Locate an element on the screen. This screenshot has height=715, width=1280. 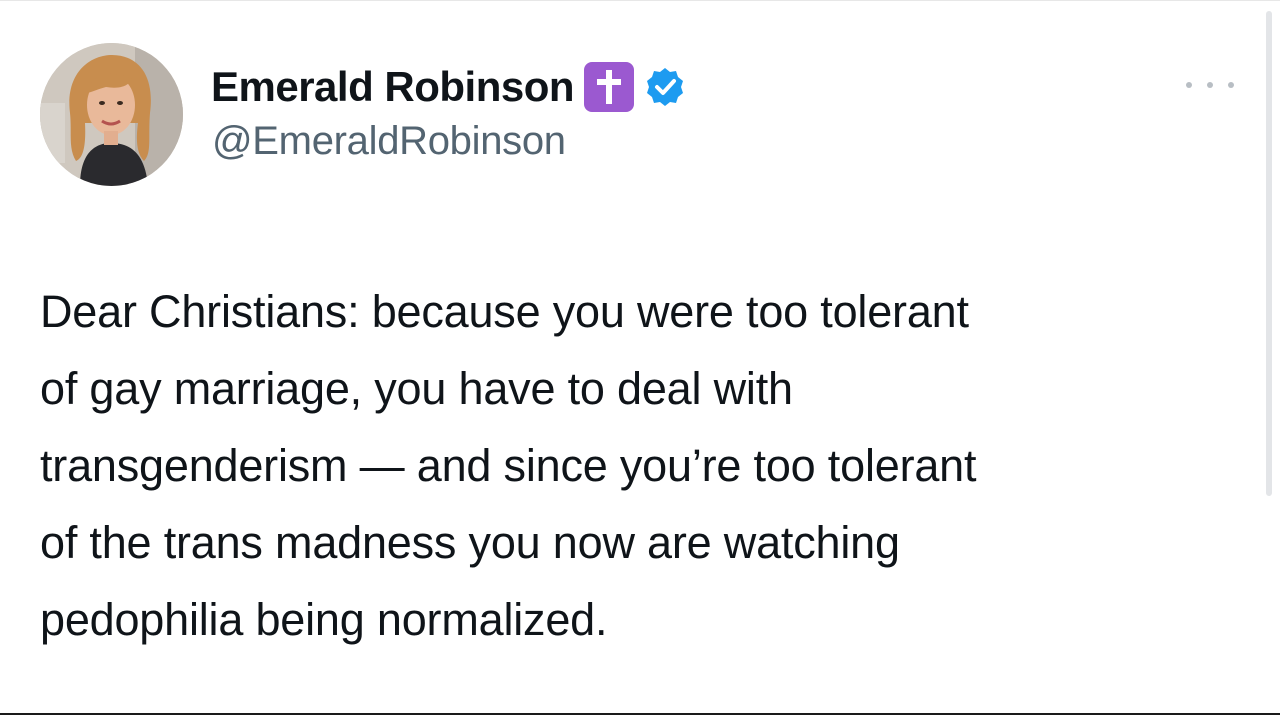
author-avatar is located at coordinates (111, 114).